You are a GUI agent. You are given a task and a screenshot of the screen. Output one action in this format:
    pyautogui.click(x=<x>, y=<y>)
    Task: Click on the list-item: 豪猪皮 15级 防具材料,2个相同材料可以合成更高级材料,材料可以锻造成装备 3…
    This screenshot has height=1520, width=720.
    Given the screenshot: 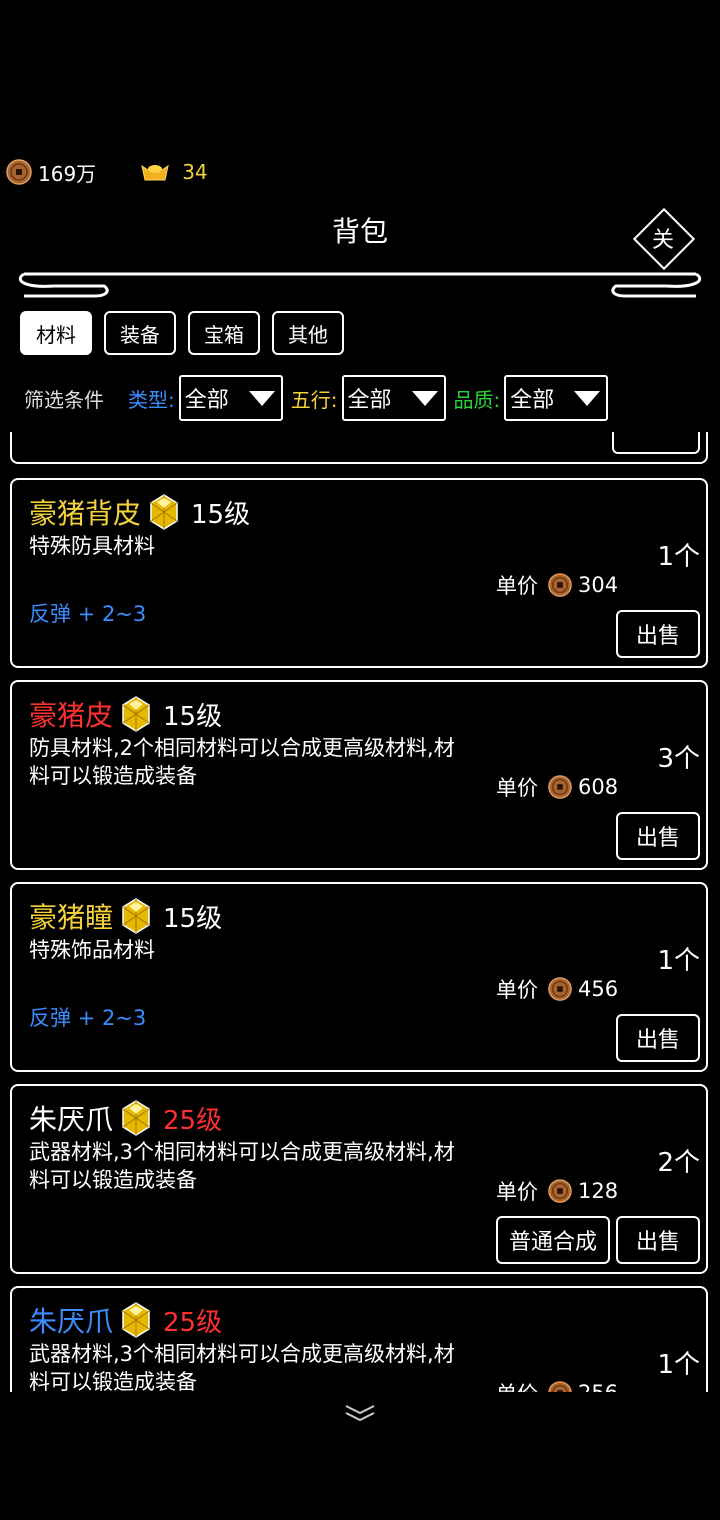 What is the action you would take?
    pyautogui.click(x=359, y=775)
    